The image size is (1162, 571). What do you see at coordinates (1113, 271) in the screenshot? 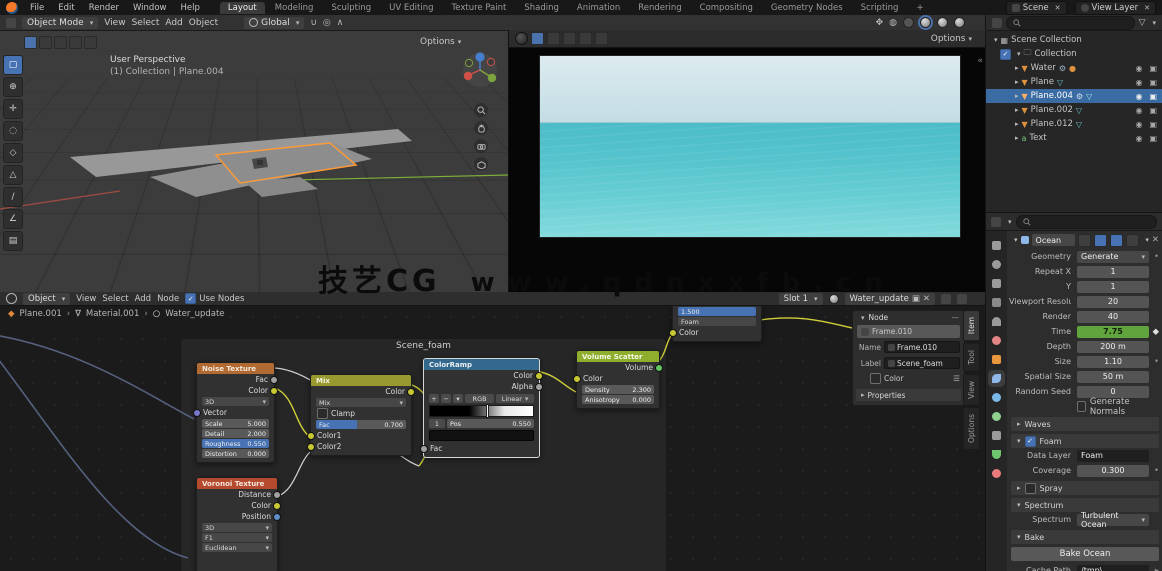
I see `repeat-x-field: 1` at bounding box center [1113, 271].